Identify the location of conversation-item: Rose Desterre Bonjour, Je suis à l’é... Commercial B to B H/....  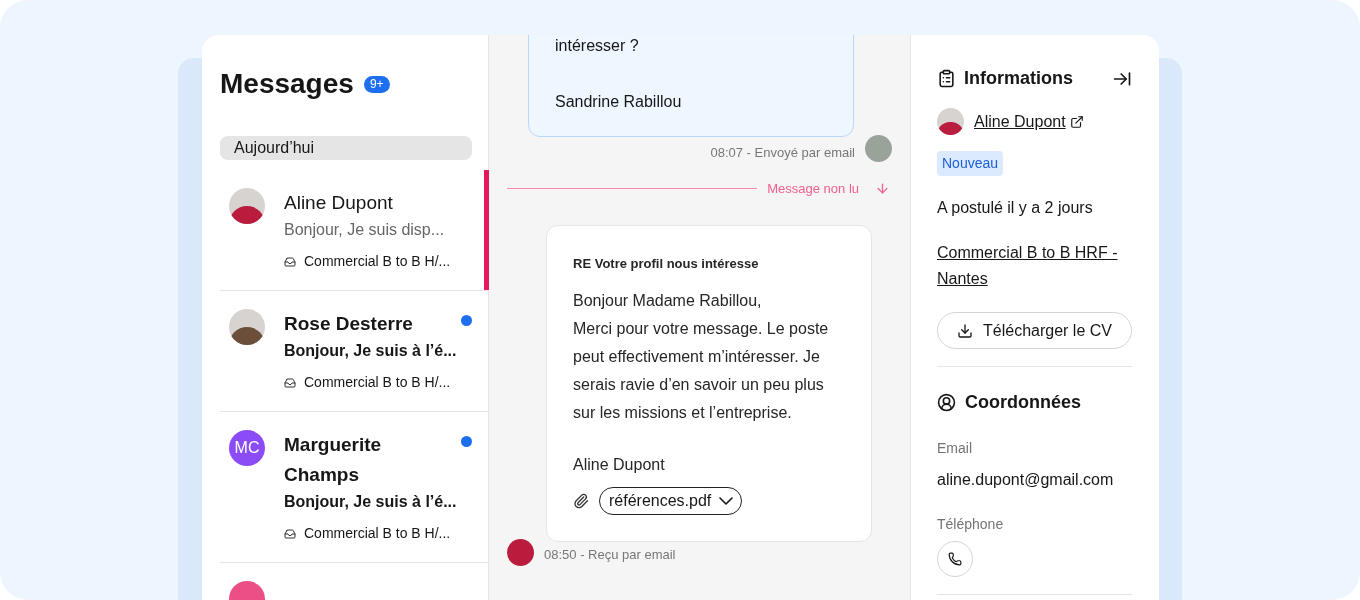
(354, 350).